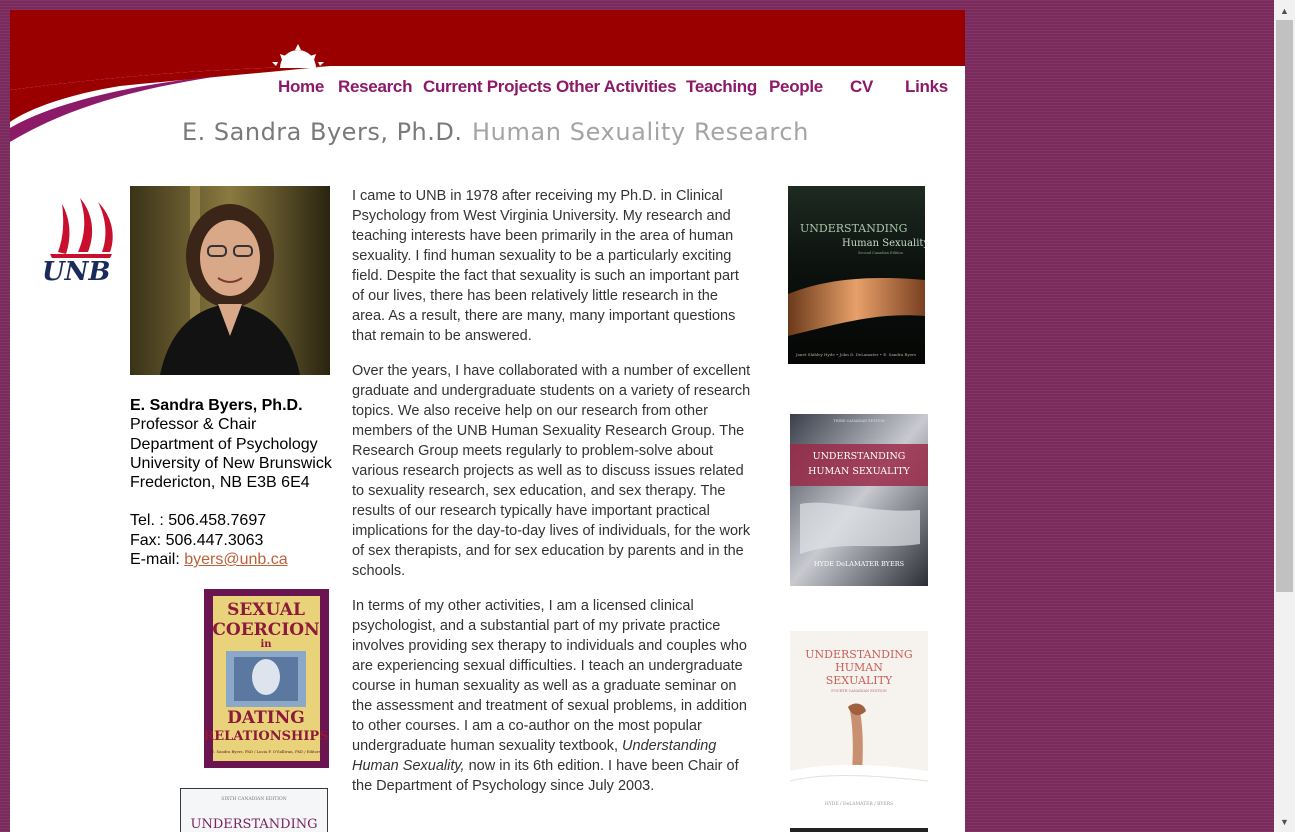  Describe the element at coordinates (861, 87) in the screenshot. I see `nav-cv: CV` at that location.